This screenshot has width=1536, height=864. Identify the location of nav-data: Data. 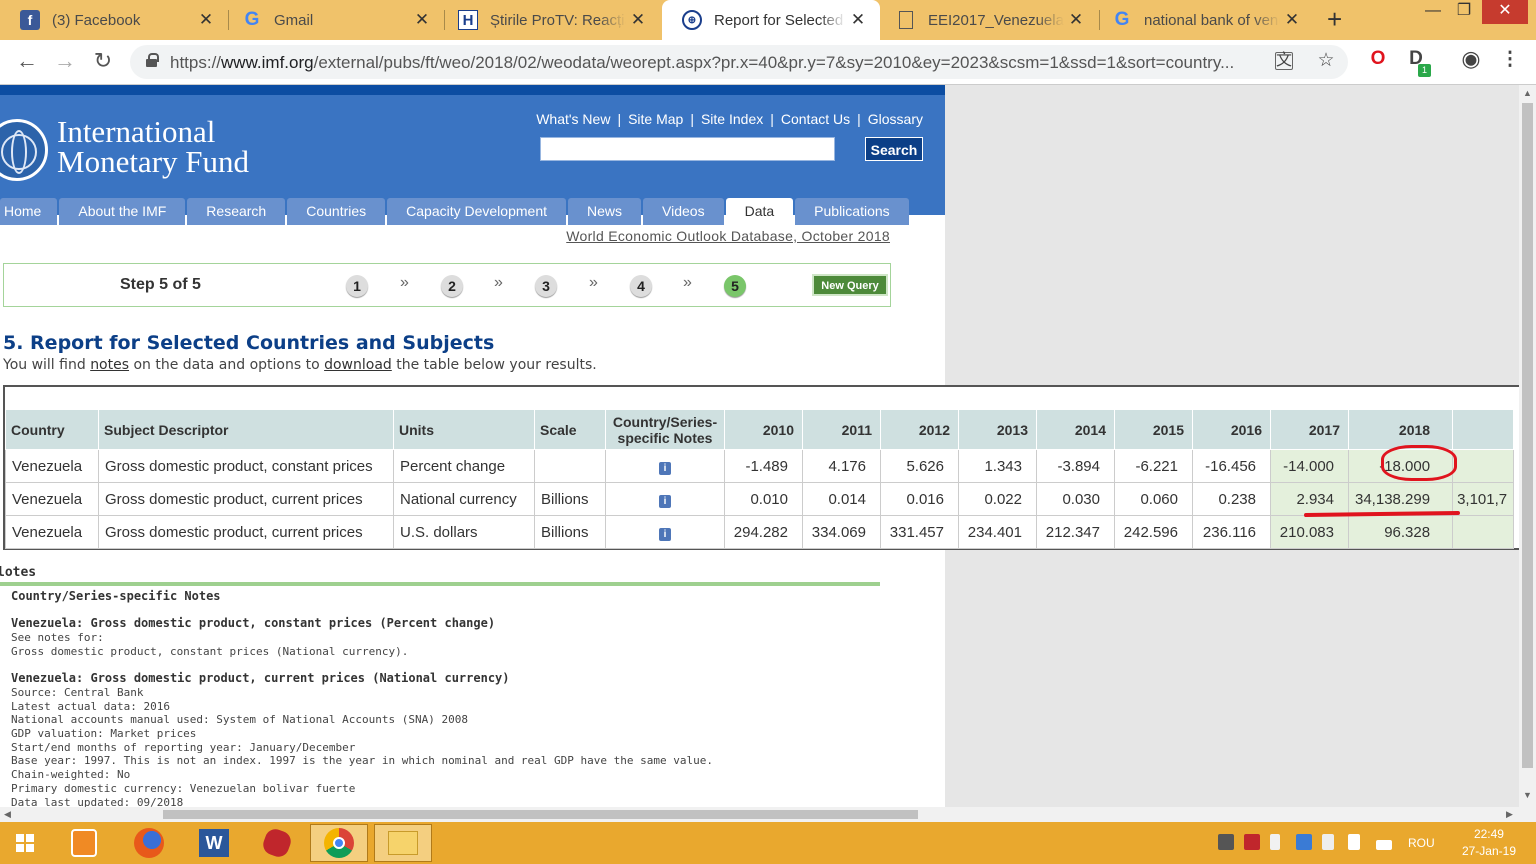
(759, 212).